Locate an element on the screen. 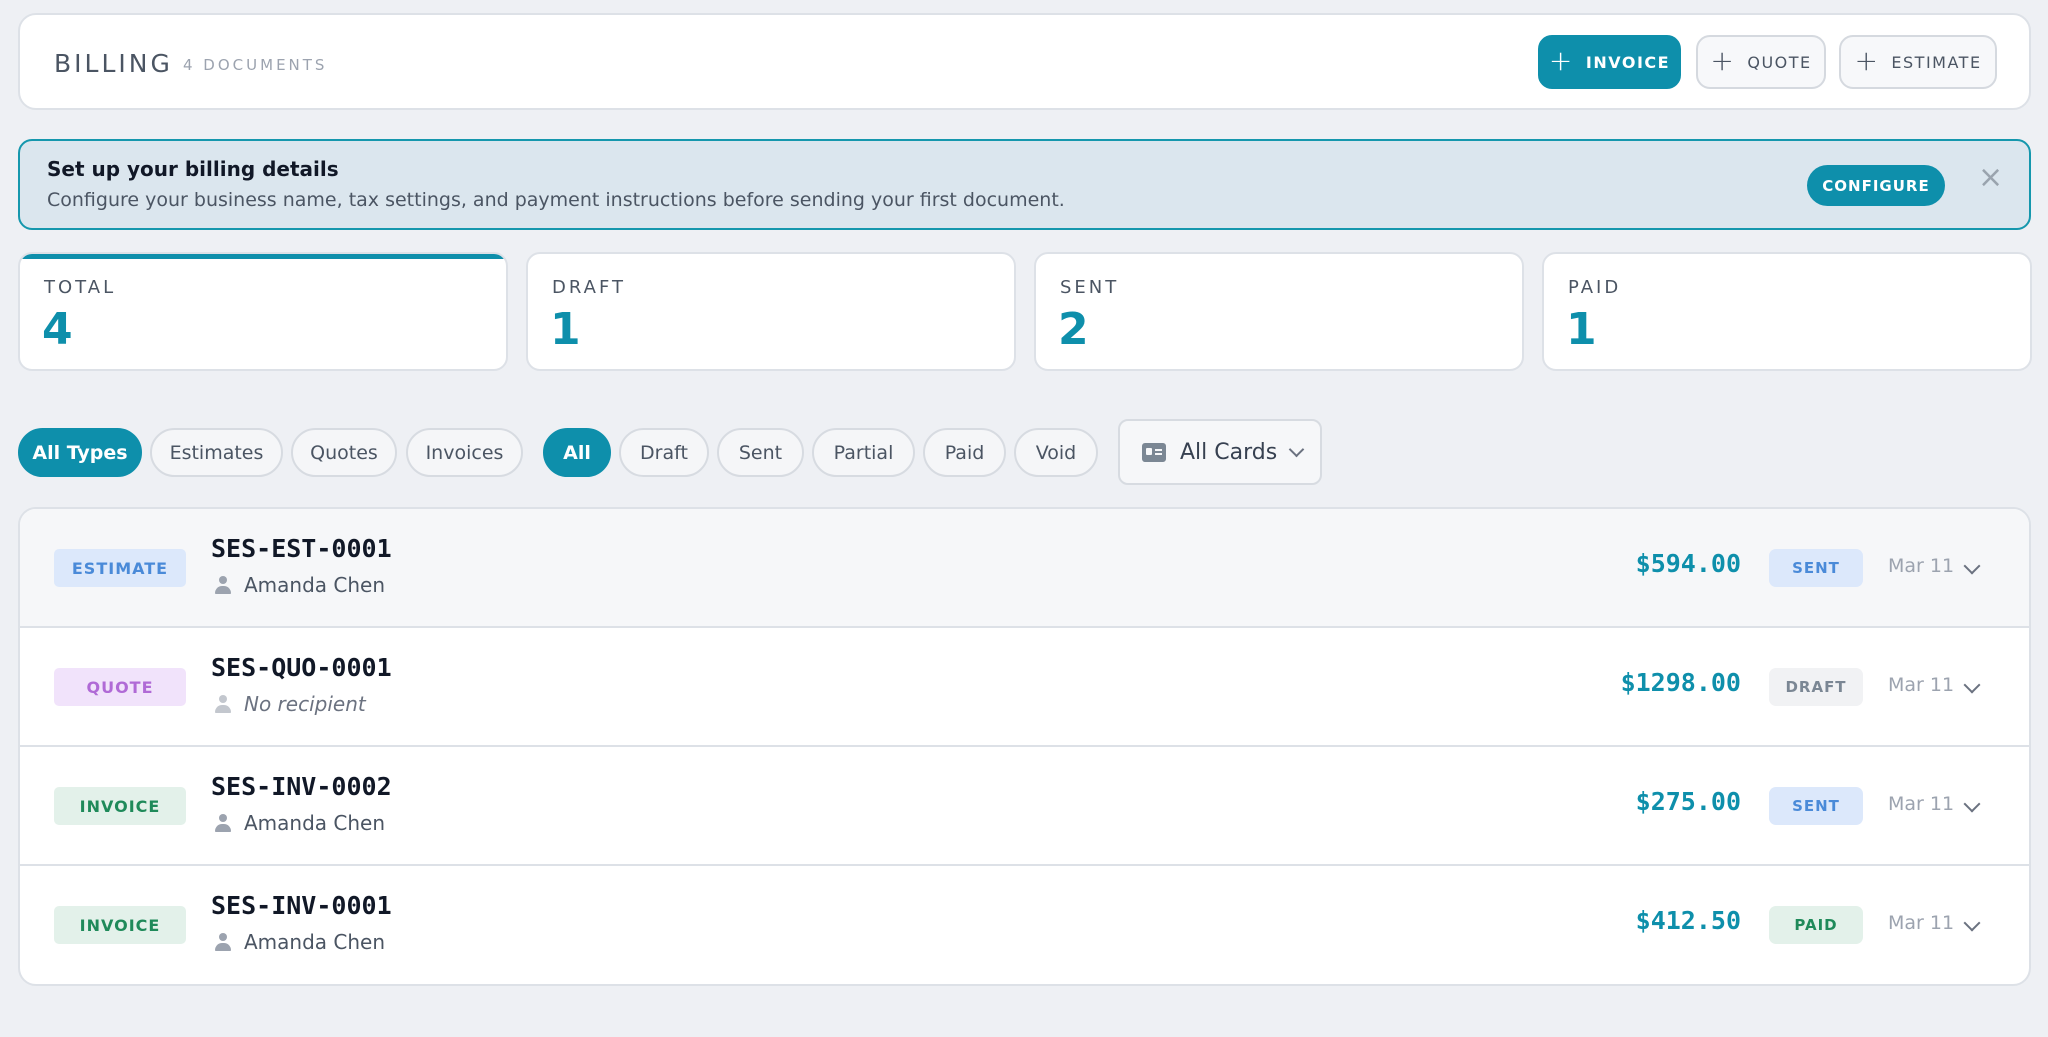 This screenshot has width=2048, height=1037. page-title: BILLING is located at coordinates (113, 63).